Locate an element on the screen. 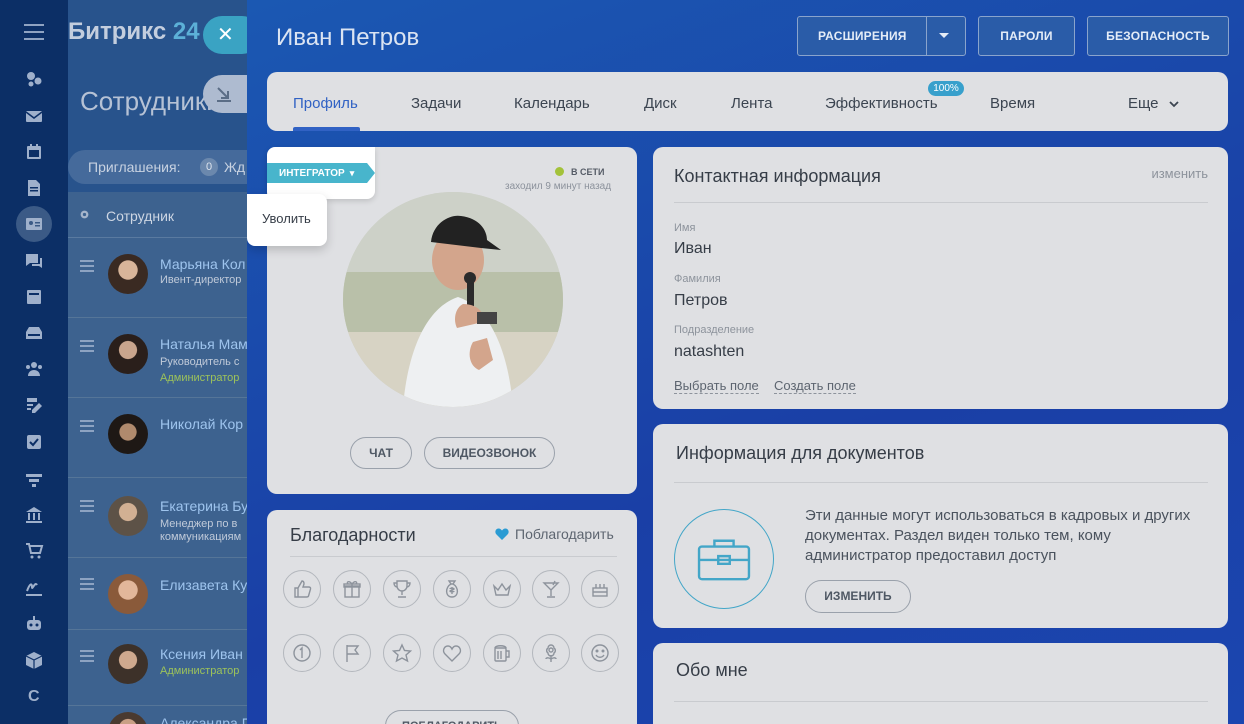 Image resolution: width=1244 pixels, height=724 pixels. table-row: Александра Г is located at coordinates (168, 715).